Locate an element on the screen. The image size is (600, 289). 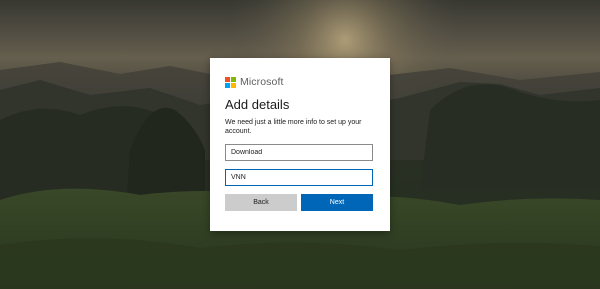
page-title: Add details is located at coordinates (257, 104).